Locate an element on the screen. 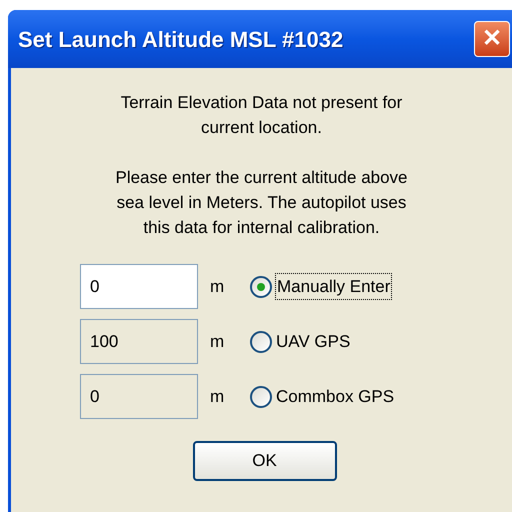 This screenshot has height=512, width=512. message-text: Terrain Elevation Data not present for current location. is located at coordinates (262, 115).